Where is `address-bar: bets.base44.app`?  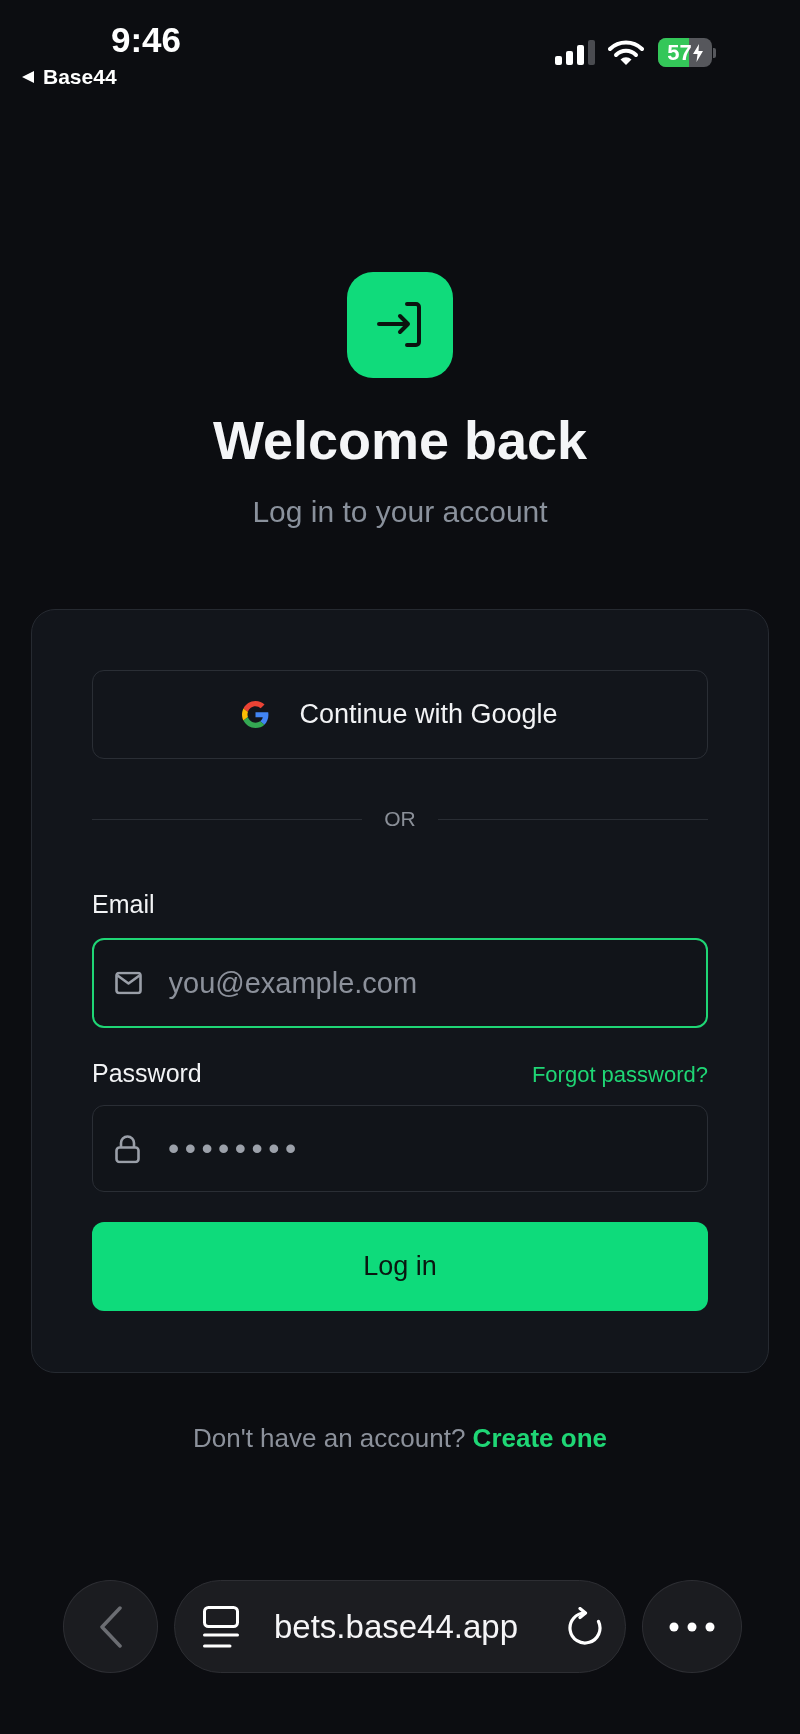
address-bar: bets.base44.app is located at coordinates (400, 1626).